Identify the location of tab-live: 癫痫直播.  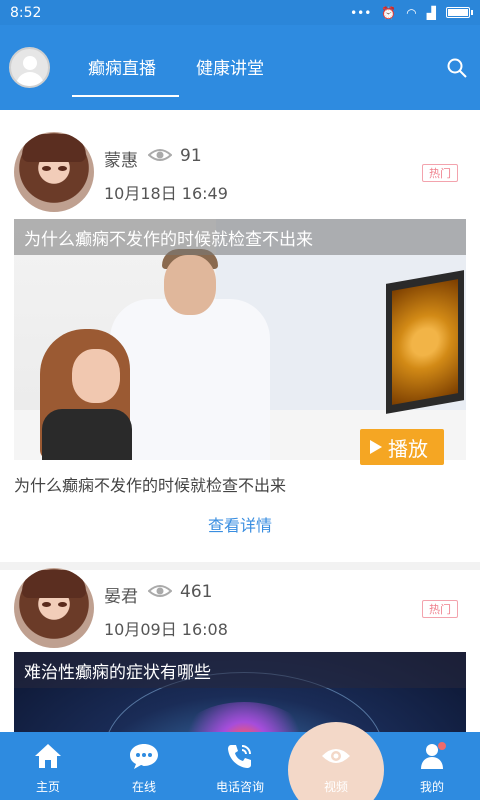
(122, 66).